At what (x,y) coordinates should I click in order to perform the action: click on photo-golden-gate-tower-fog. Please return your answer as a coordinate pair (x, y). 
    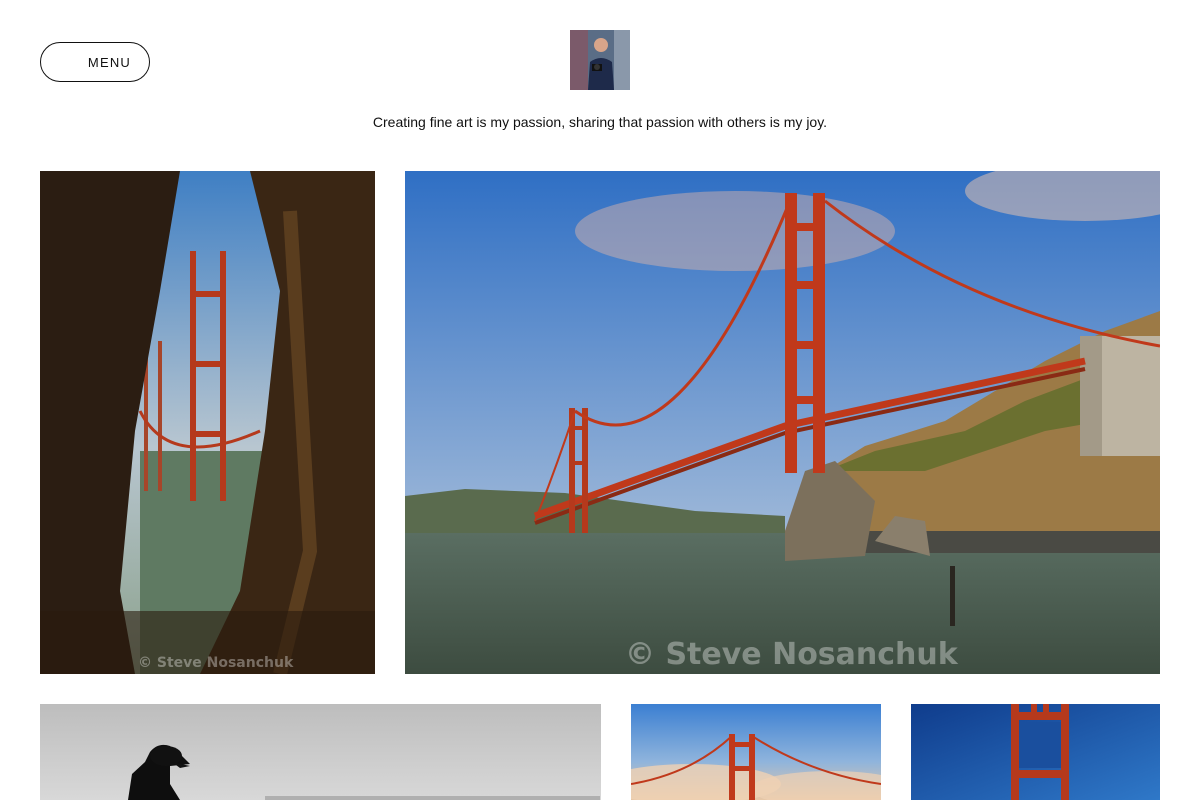
    Looking at the image, I should click on (756, 752).